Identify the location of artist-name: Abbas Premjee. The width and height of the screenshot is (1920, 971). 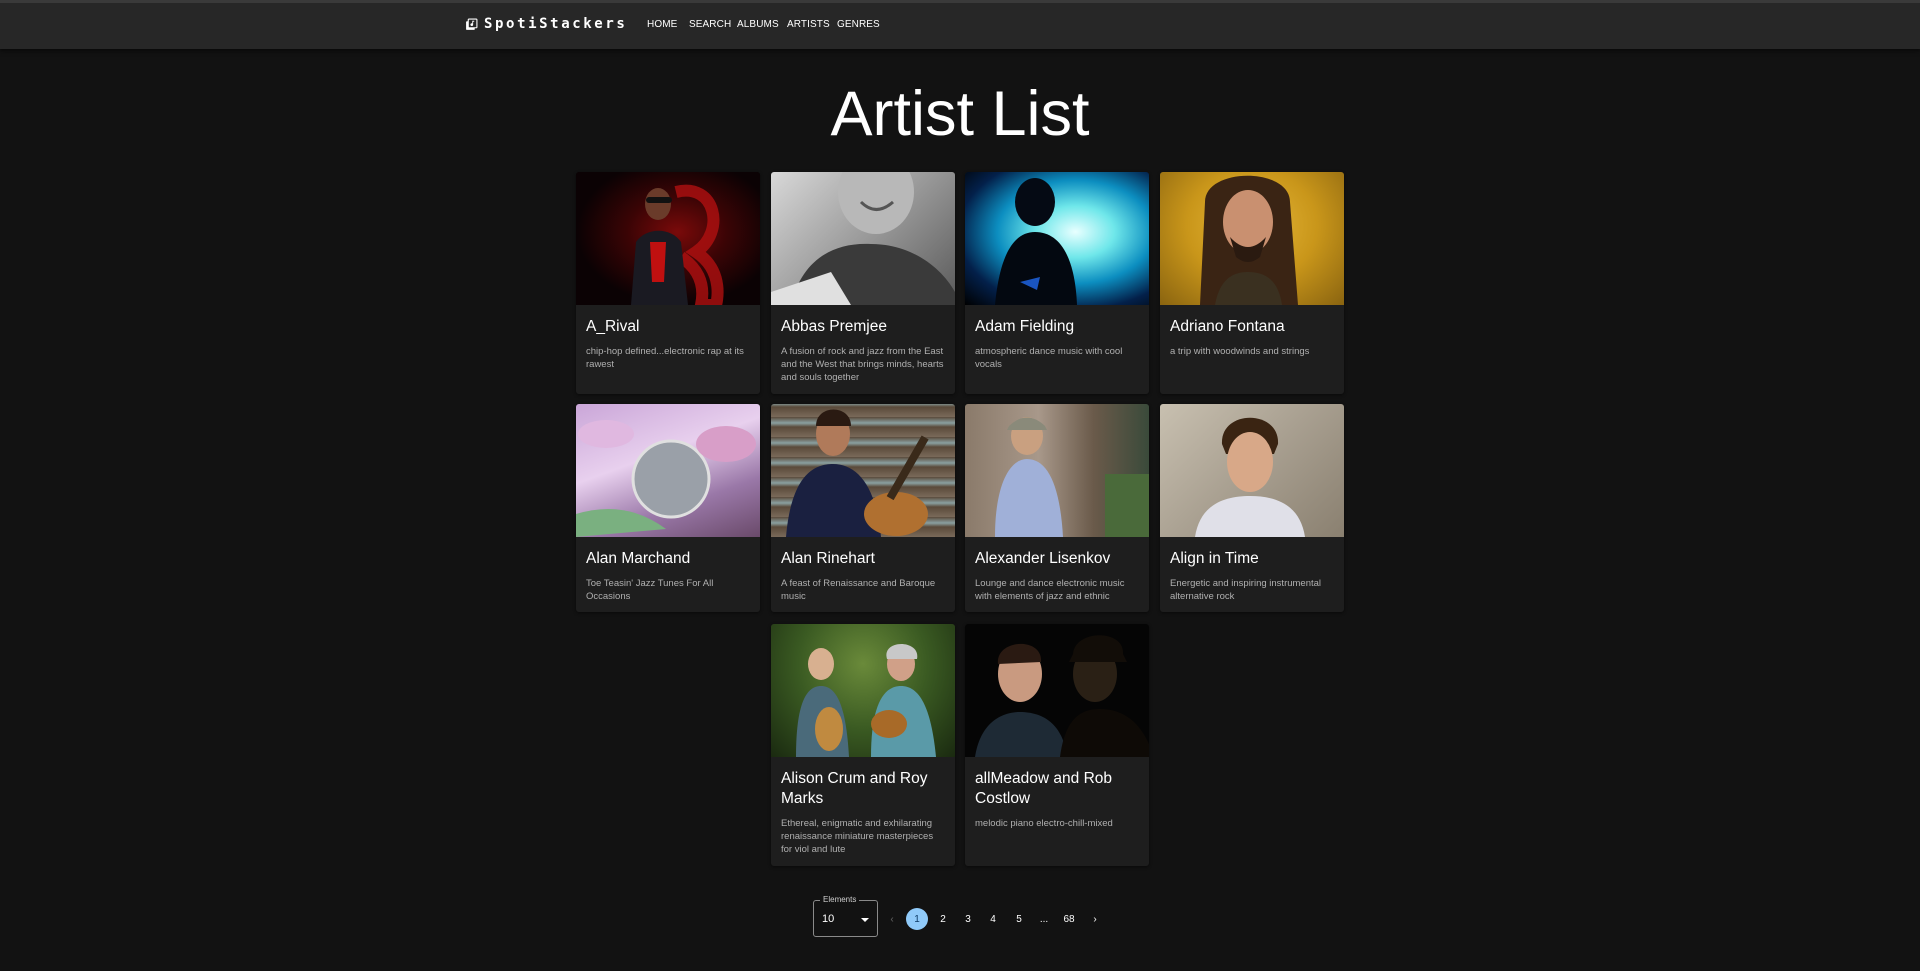
(834, 326).